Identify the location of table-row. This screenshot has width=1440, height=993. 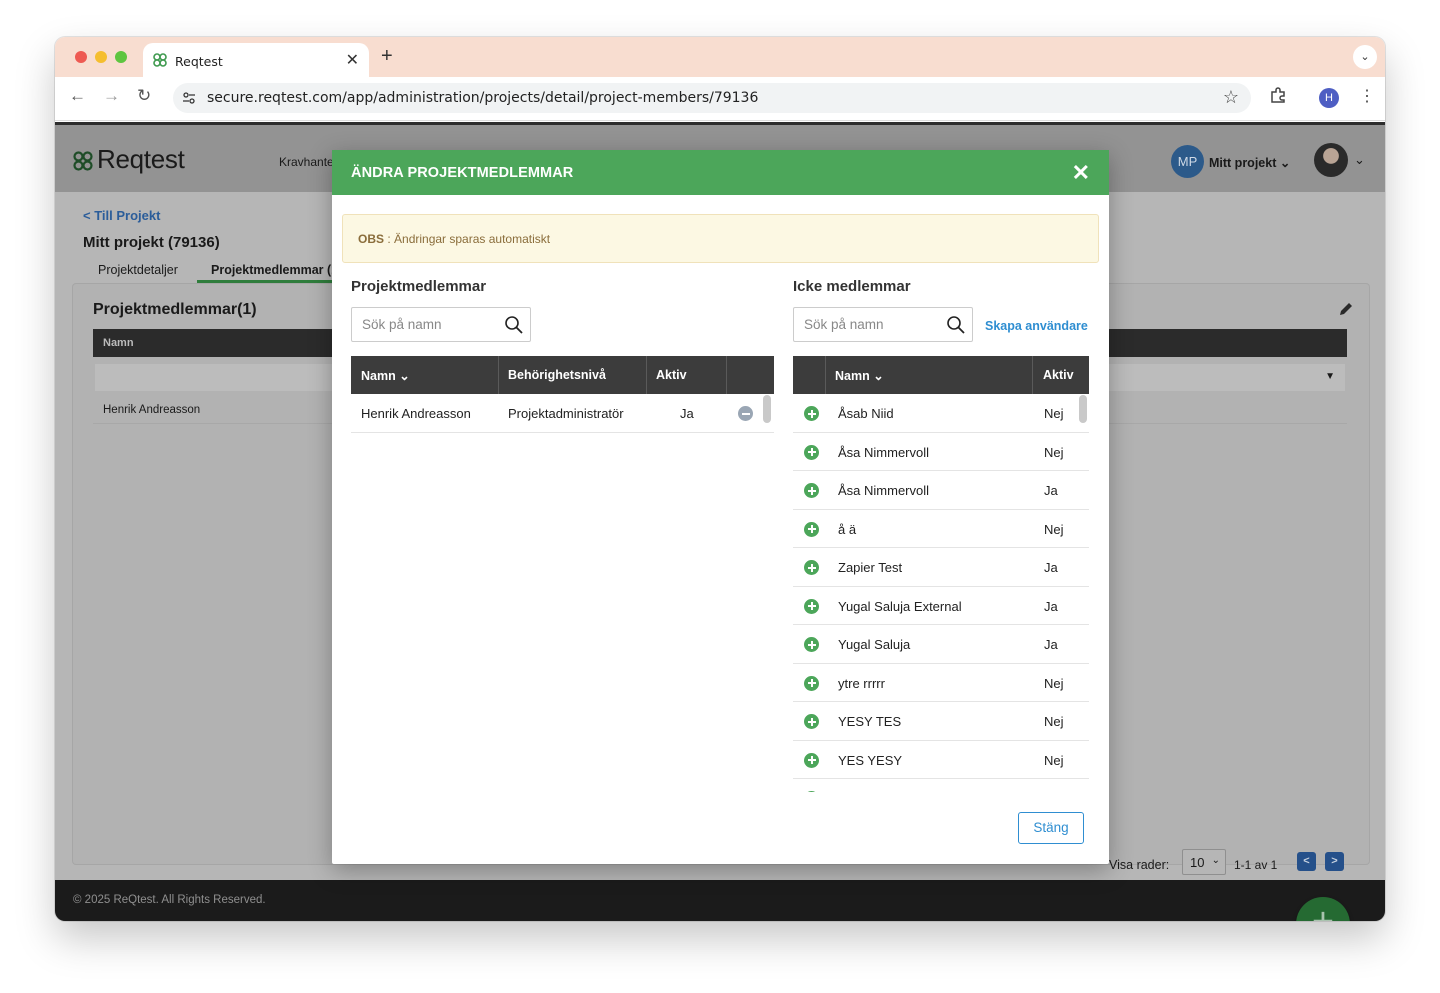
(941, 785).